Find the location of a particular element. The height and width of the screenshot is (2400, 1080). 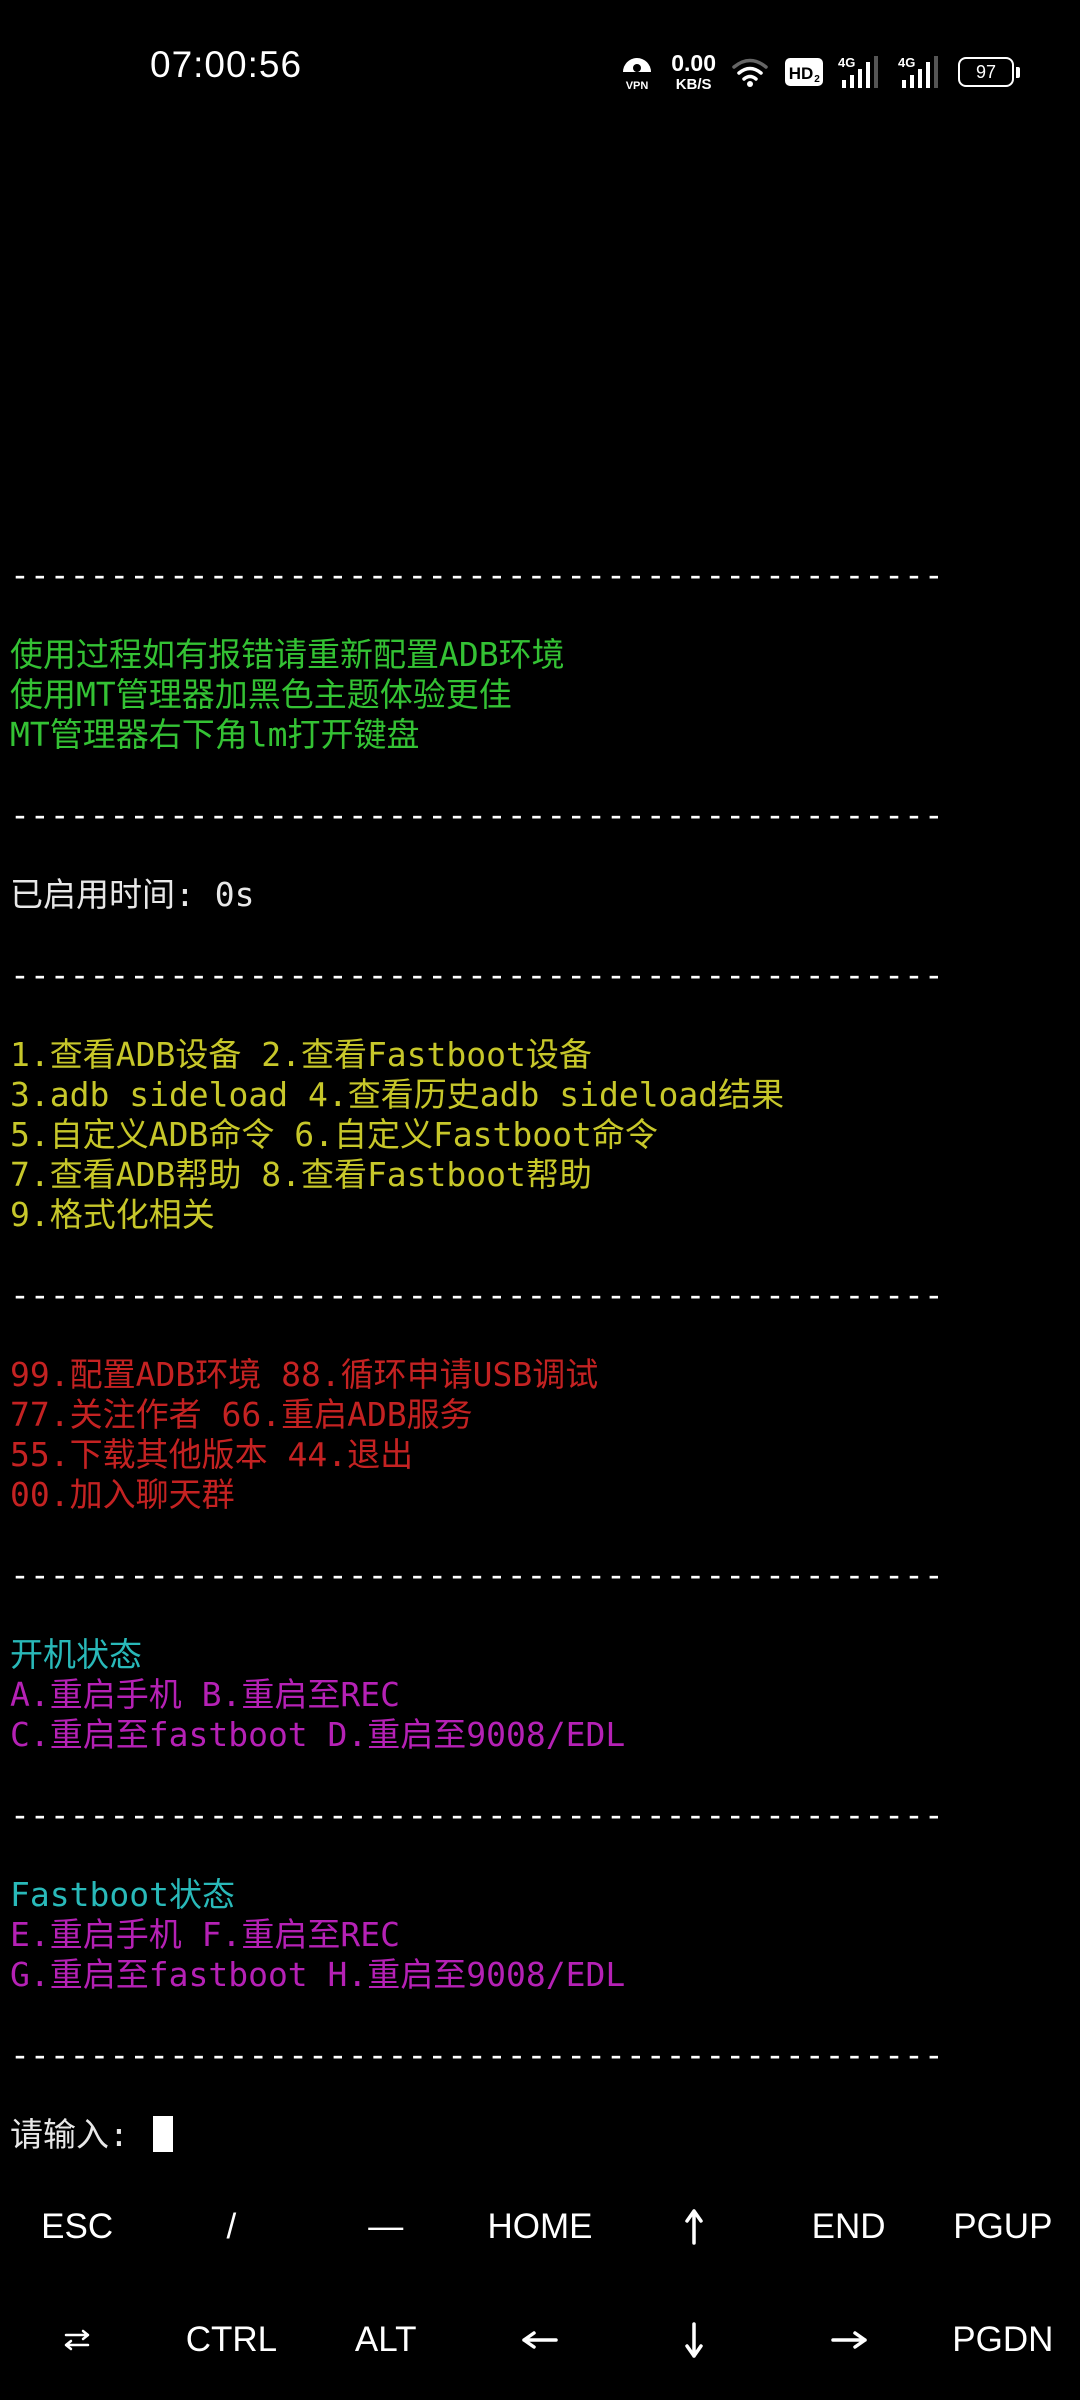

menu-line: 77.关注作者 66.重启ADB服务 is located at coordinates (241, 1414).